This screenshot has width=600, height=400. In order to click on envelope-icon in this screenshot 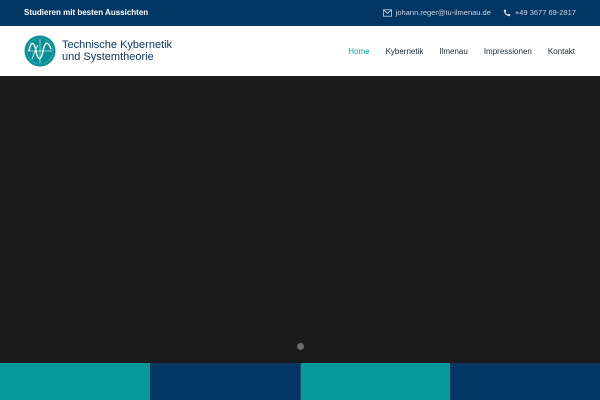, I will do `click(387, 12)`.